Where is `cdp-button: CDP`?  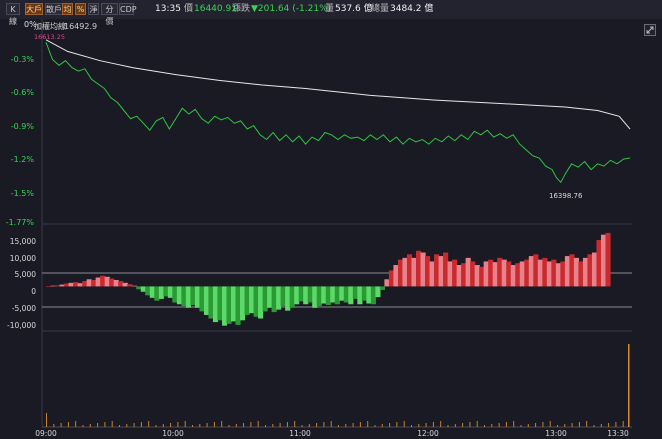 cdp-button: CDP is located at coordinates (128, 9).